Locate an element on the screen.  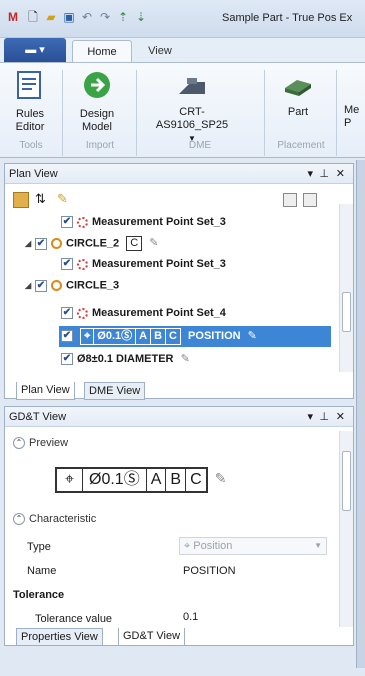
tolerance-value: 0.1 is located at coordinates (190, 617).